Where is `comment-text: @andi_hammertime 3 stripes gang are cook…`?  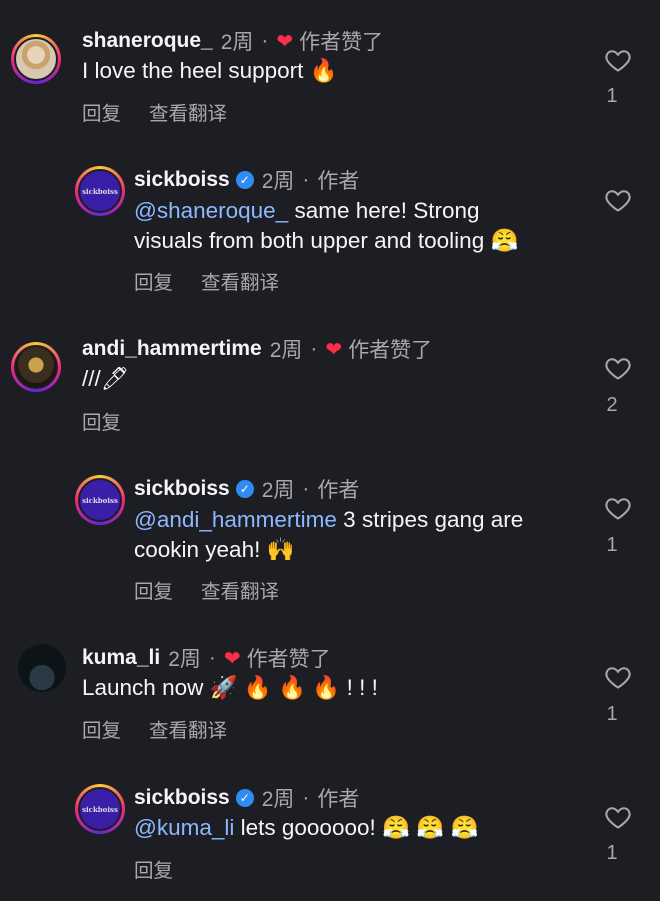
comment-text: @andi_hammertime 3 stripes gang are cook… is located at coordinates (364, 535).